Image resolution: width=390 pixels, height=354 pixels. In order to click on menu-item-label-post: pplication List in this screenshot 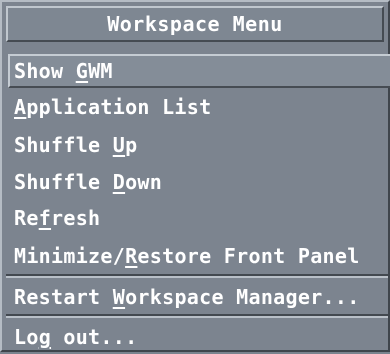, I will do `click(119, 107)`.